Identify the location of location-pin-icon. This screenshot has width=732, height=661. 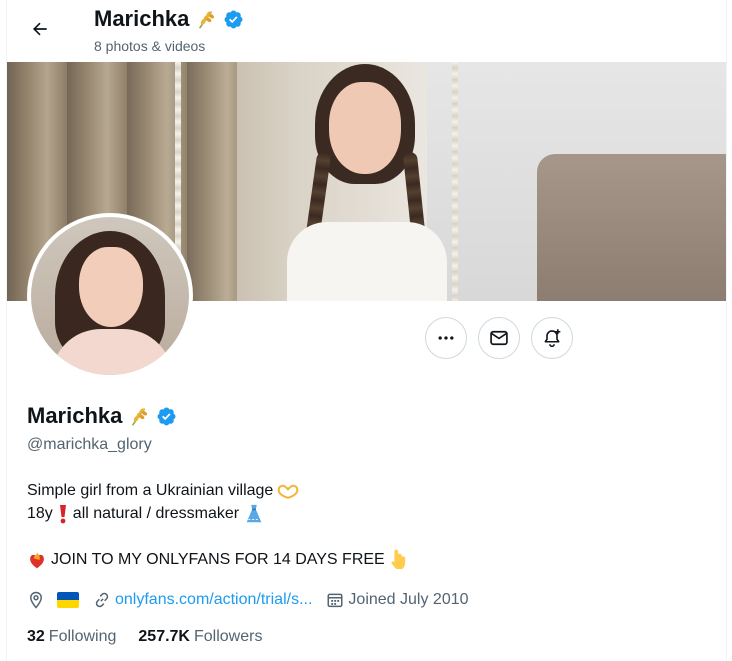
(36, 600).